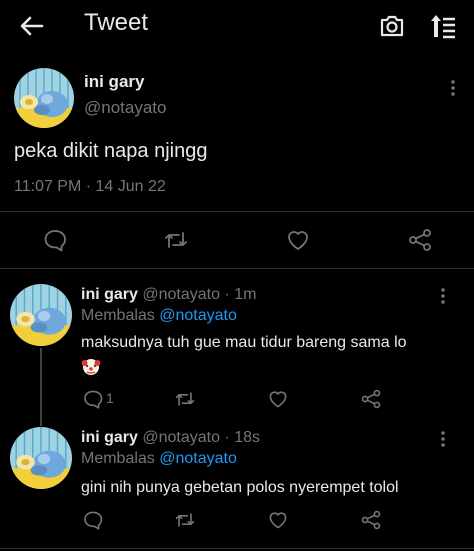  What do you see at coordinates (90, 187) in the screenshot?
I see `tweet-timestamp: 11:07 PM · 14 Jun 22` at bounding box center [90, 187].